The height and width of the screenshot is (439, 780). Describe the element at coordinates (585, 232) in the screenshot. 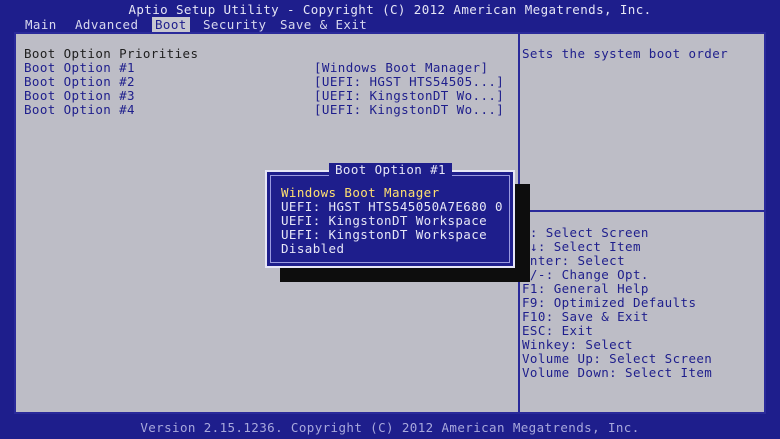

I see `key-hint: ←: Select Screen` at that location.